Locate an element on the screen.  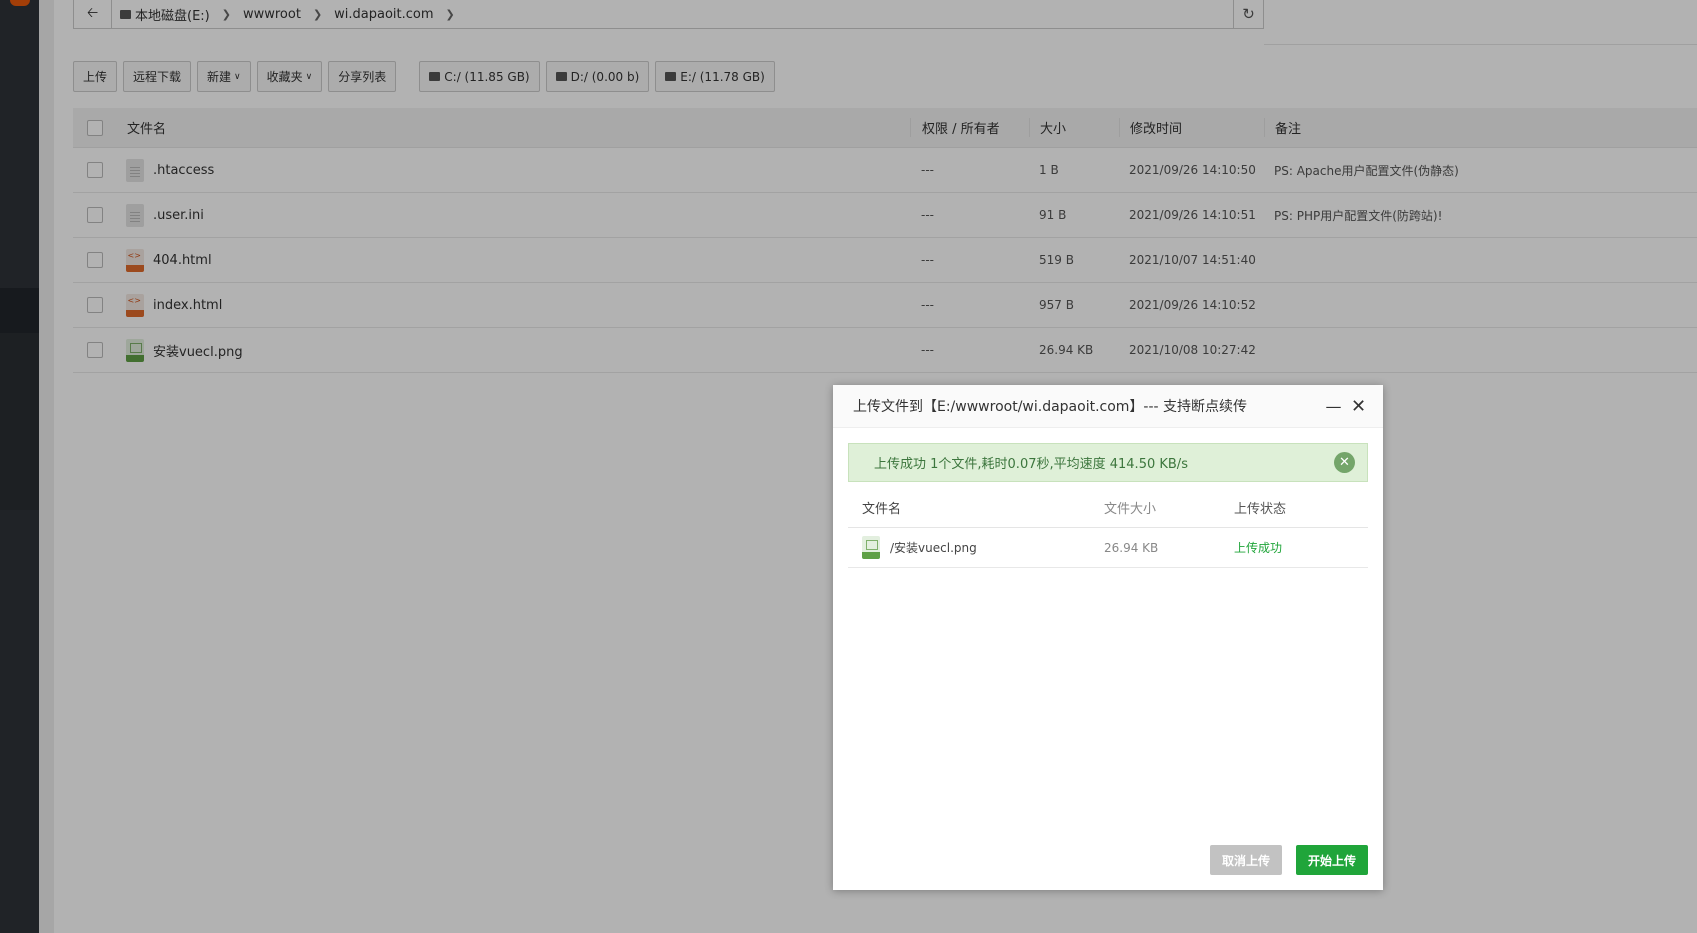
start-upload-button: 开始上传 is located at coordinates (1331, 860).